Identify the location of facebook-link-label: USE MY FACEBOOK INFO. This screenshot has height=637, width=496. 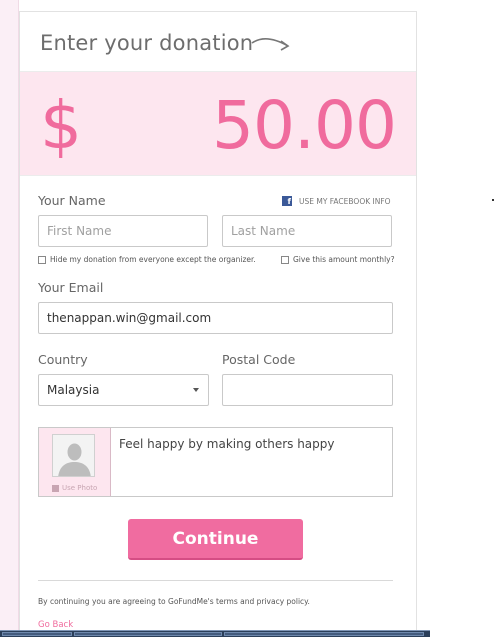
(345, 201).